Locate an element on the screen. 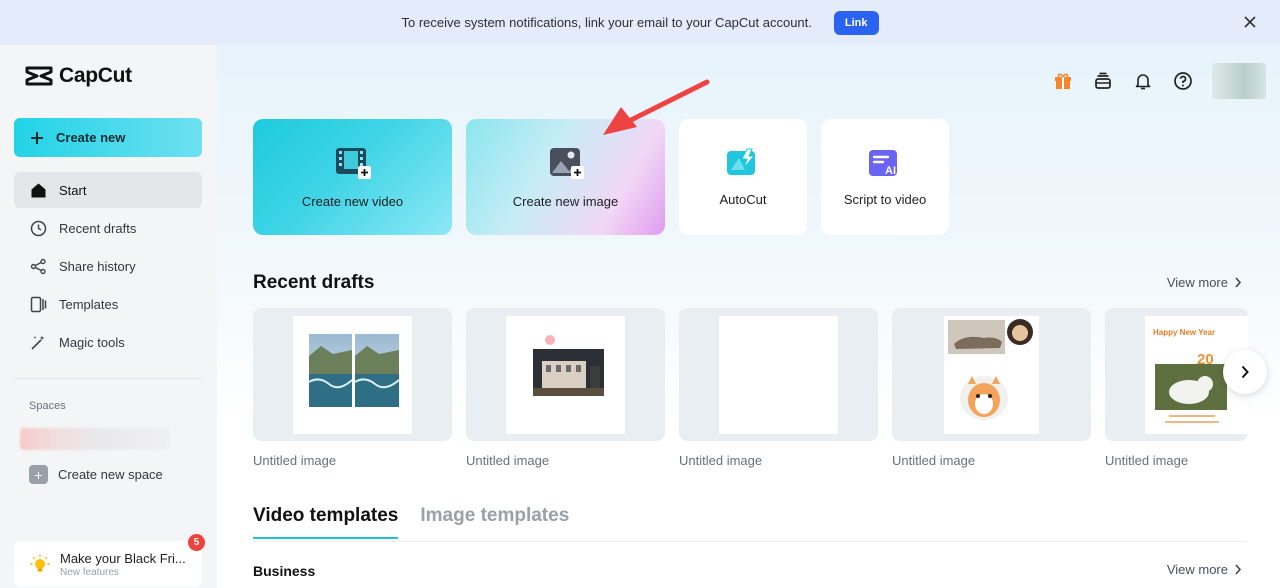 The width and height of the screenshot is (1280, 588). building-image is located at coordinates (568, 365).